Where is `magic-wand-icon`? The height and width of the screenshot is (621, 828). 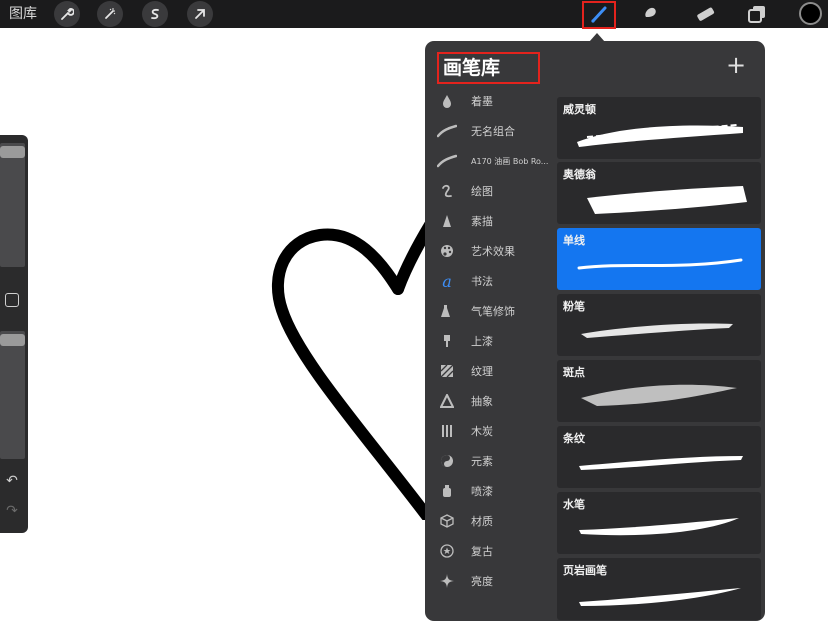
magic-wand-icon is located at coordinates (110, 14).